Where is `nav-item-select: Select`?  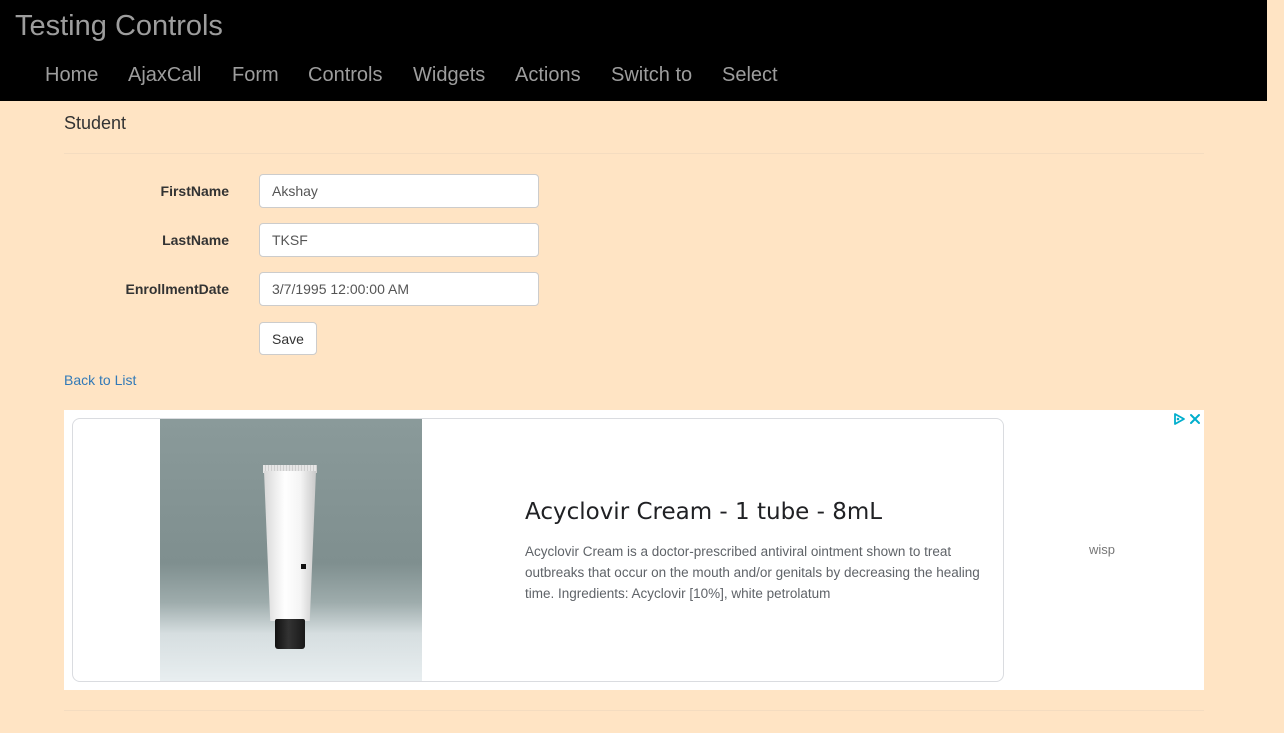 nav-item-select: Select is located at coordinates (750, 75).